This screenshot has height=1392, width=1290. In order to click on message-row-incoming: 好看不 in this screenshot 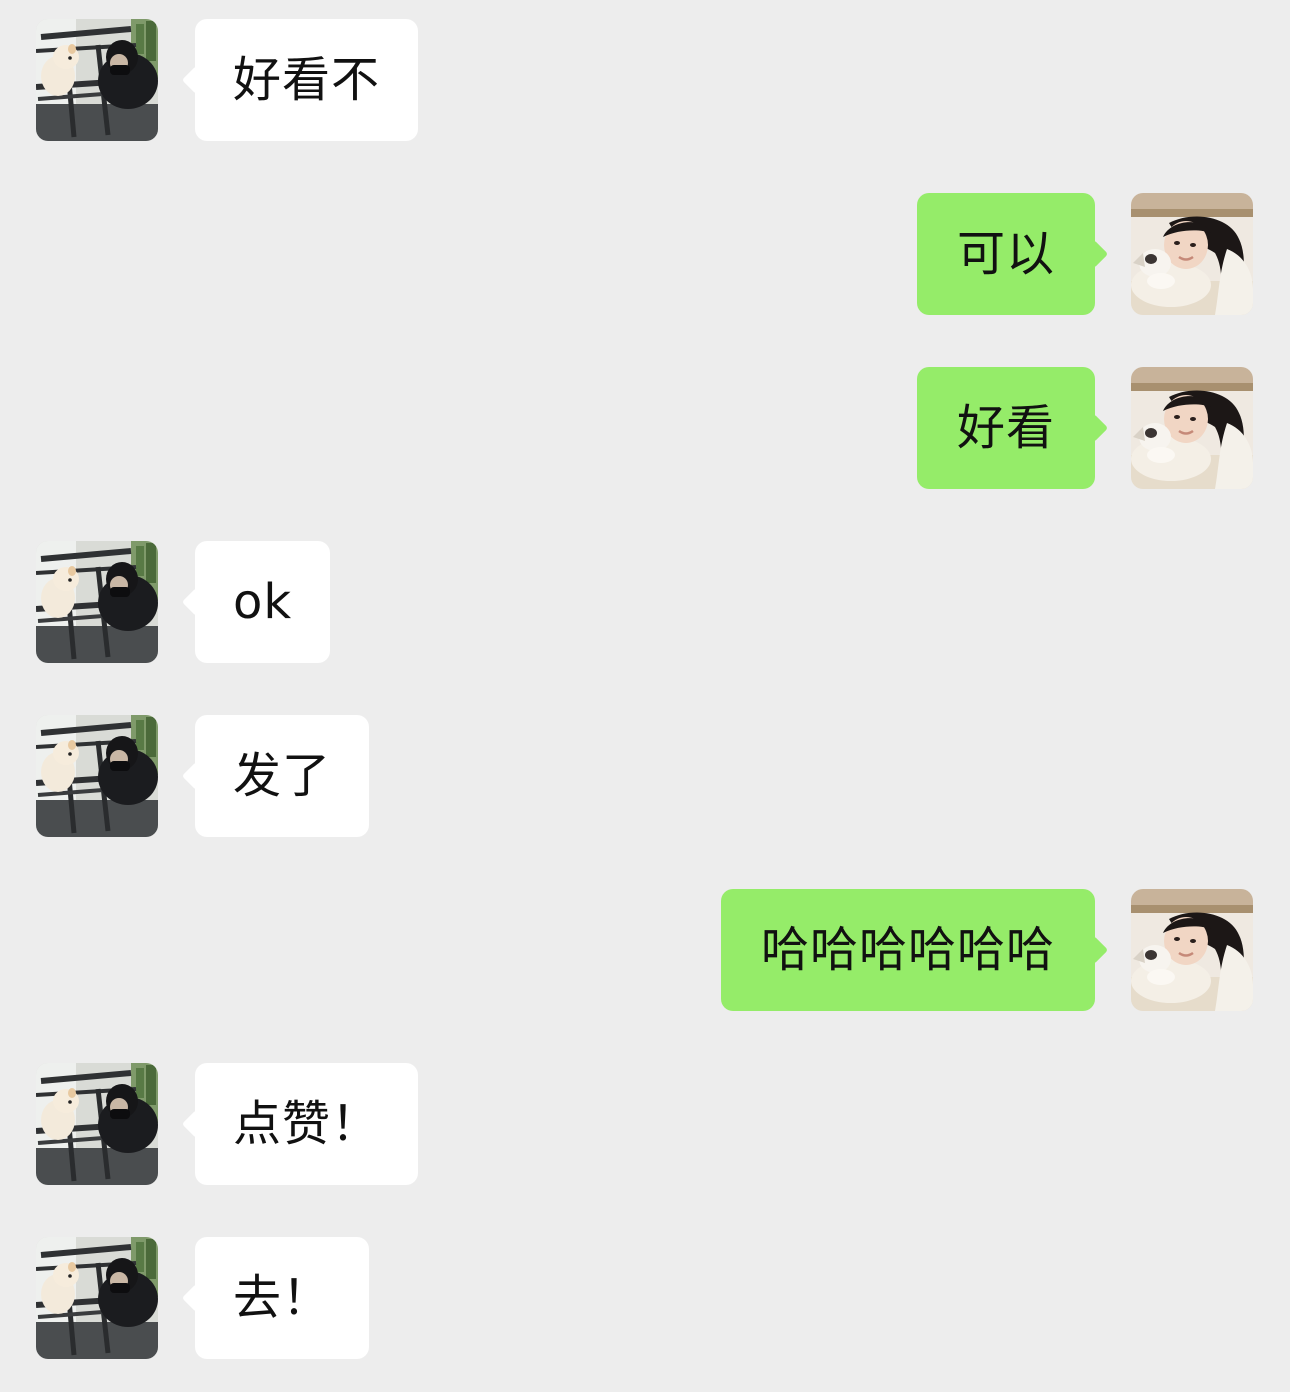, I will do `click(645, 81)`.